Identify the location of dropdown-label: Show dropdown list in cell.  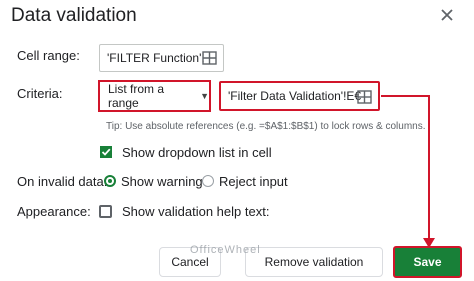
(197, 152).